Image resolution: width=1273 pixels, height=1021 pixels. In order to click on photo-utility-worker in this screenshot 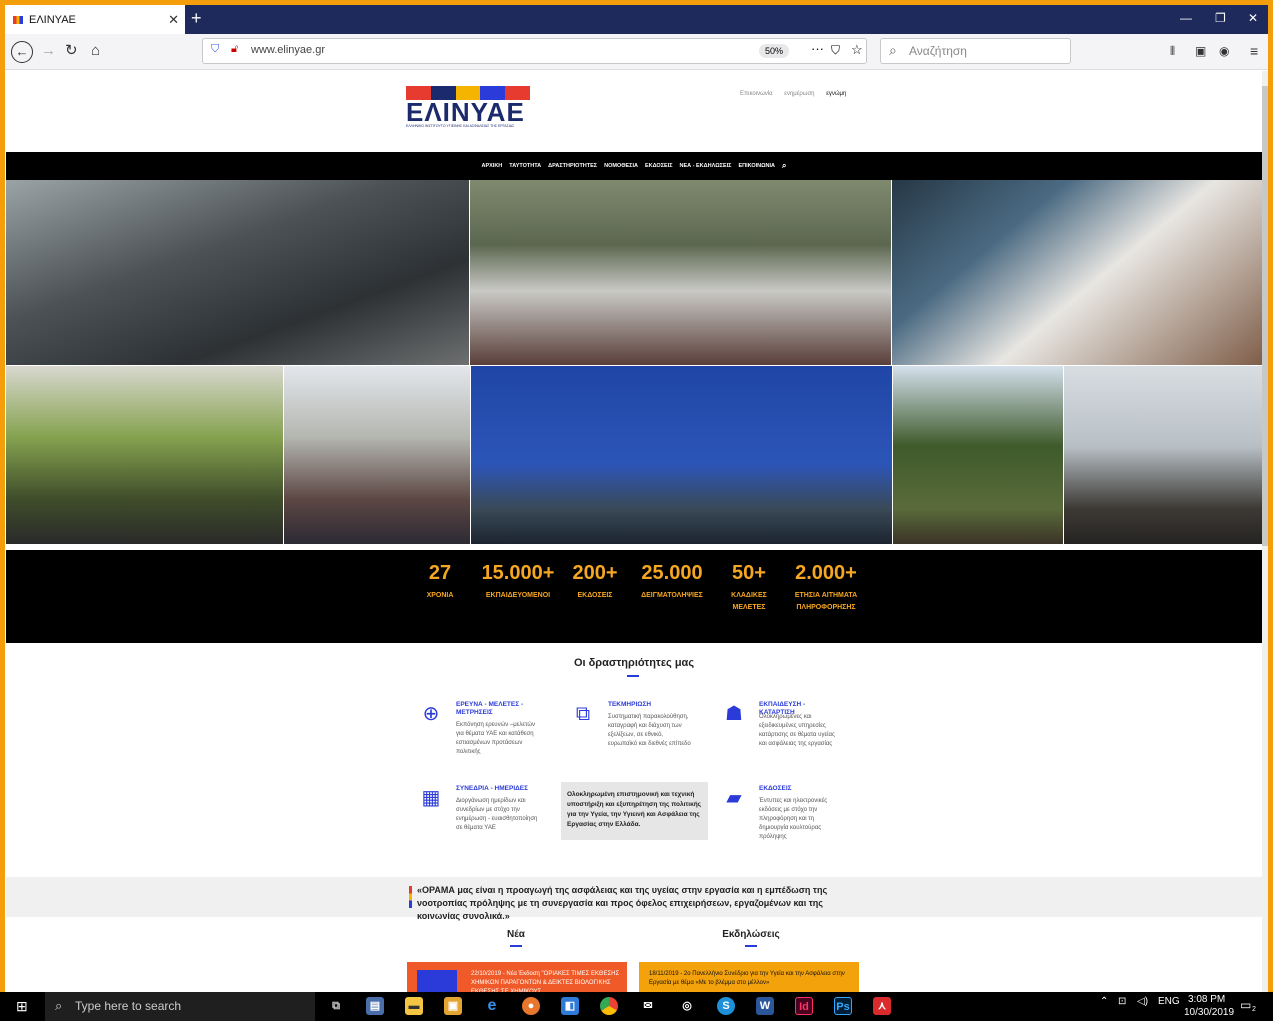, I will do `click(377, 455)`.